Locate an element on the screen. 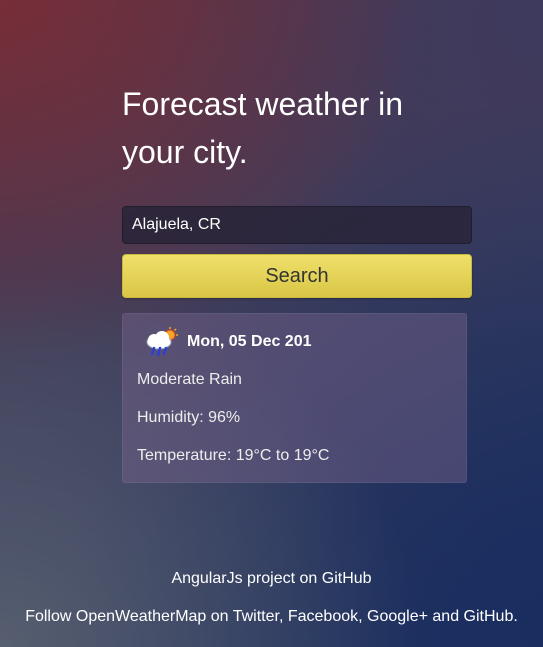  temperature-text: Temperature: 19°C to 19°C is located at coordinates (233, 455).